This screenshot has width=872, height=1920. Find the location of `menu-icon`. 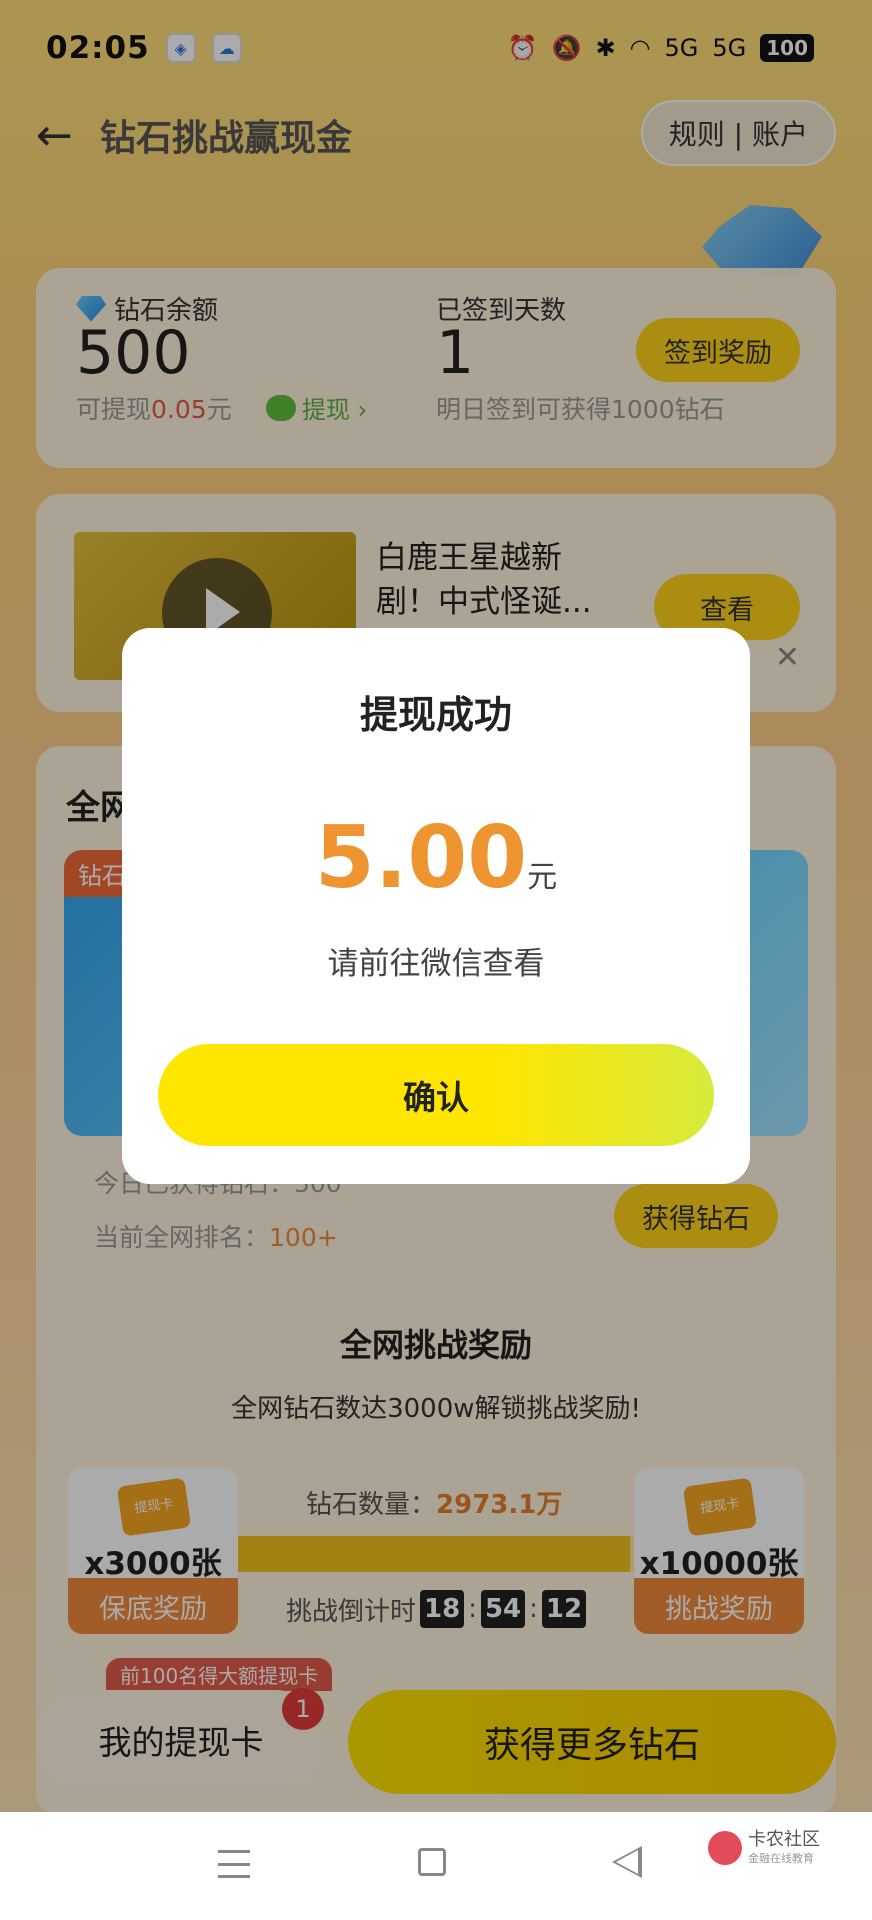

menu-icon is located at coordinates (234, 1864).